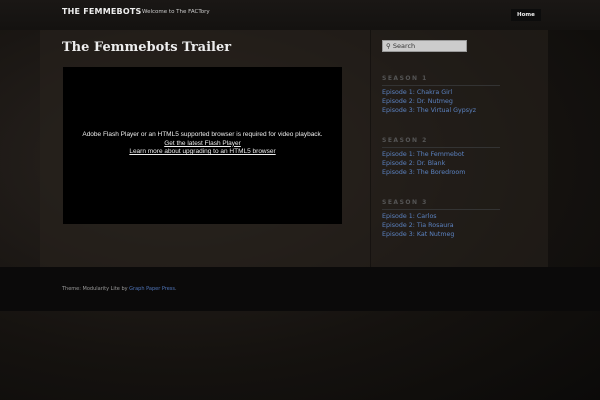 Image resolution: width=600 pixels, height=400 pixels. What do you see at coordinates (441, 142) in the screenshot?
I see `season-heading: SEASON 2` at bounding box center [441, 142].